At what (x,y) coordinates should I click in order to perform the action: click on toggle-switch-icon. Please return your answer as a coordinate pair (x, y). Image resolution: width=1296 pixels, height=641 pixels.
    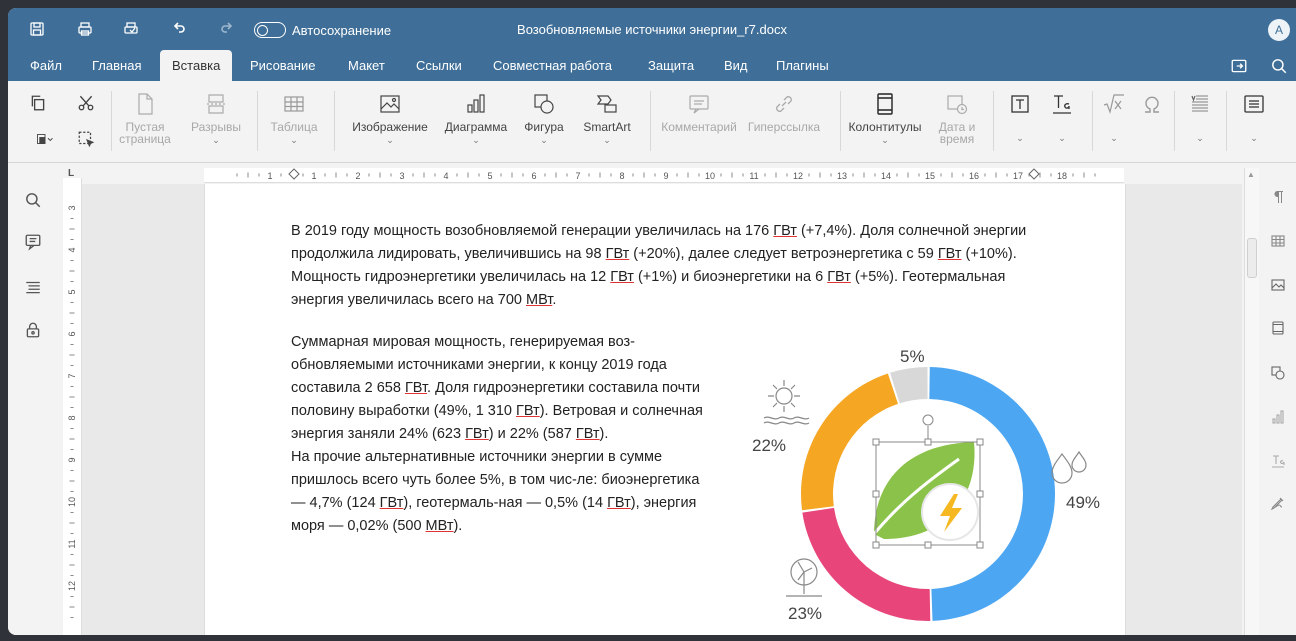
    Looking at the image, I should click on (270, 30).